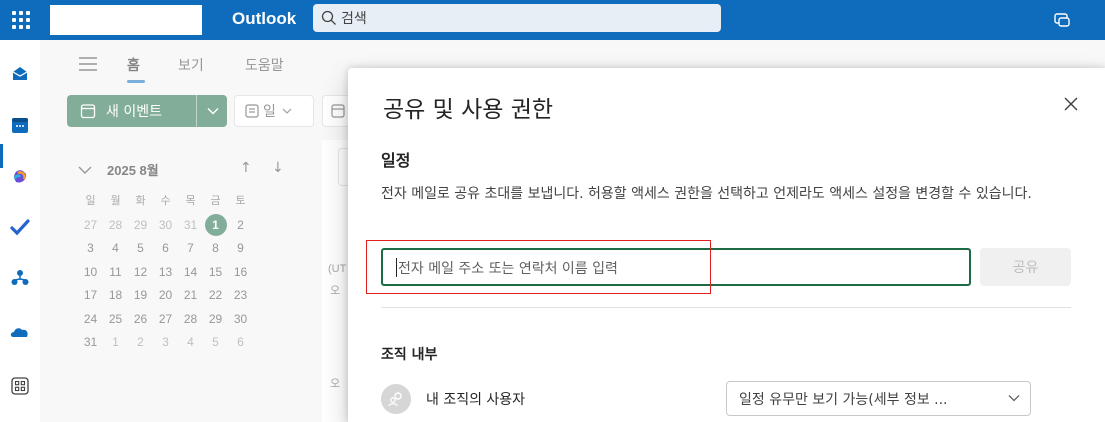  What do you see at coordinates (538, 267) in the screenshot?
I see `highlight-box` at bounding box center [538, 267].